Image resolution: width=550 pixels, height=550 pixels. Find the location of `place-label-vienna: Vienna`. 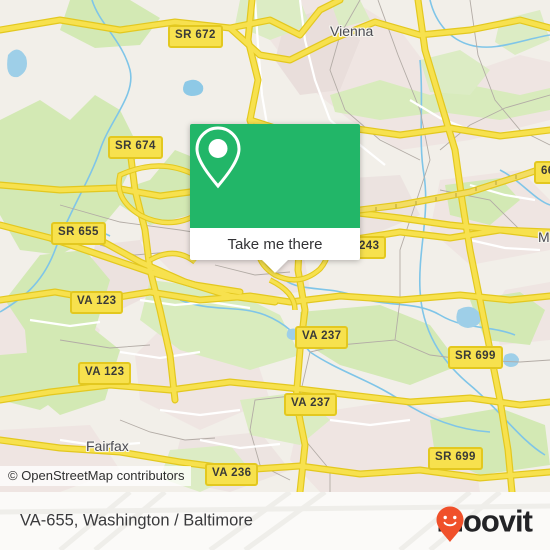

place-label-vienna: Vienna is located at coordinates (352, 31).